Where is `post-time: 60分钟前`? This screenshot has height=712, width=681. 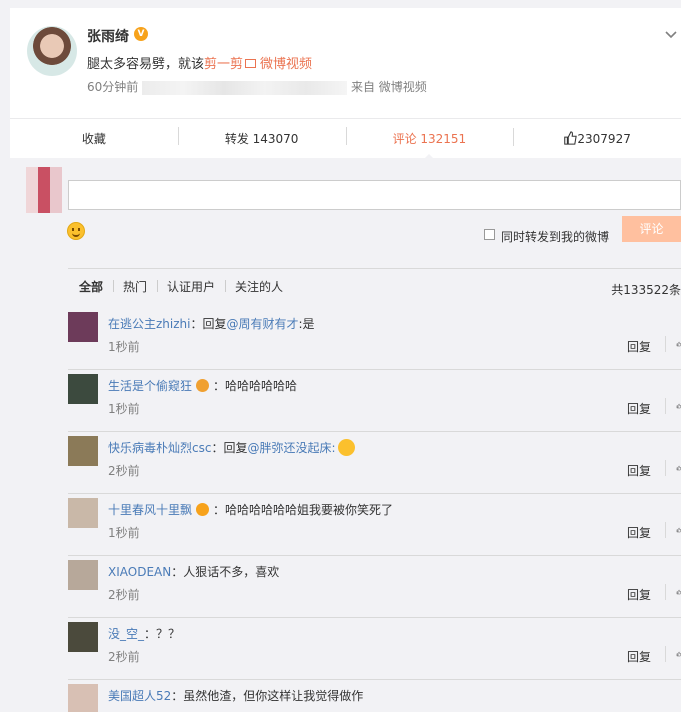 post-time: 60分钟前 is located at coordinates (112, 87).